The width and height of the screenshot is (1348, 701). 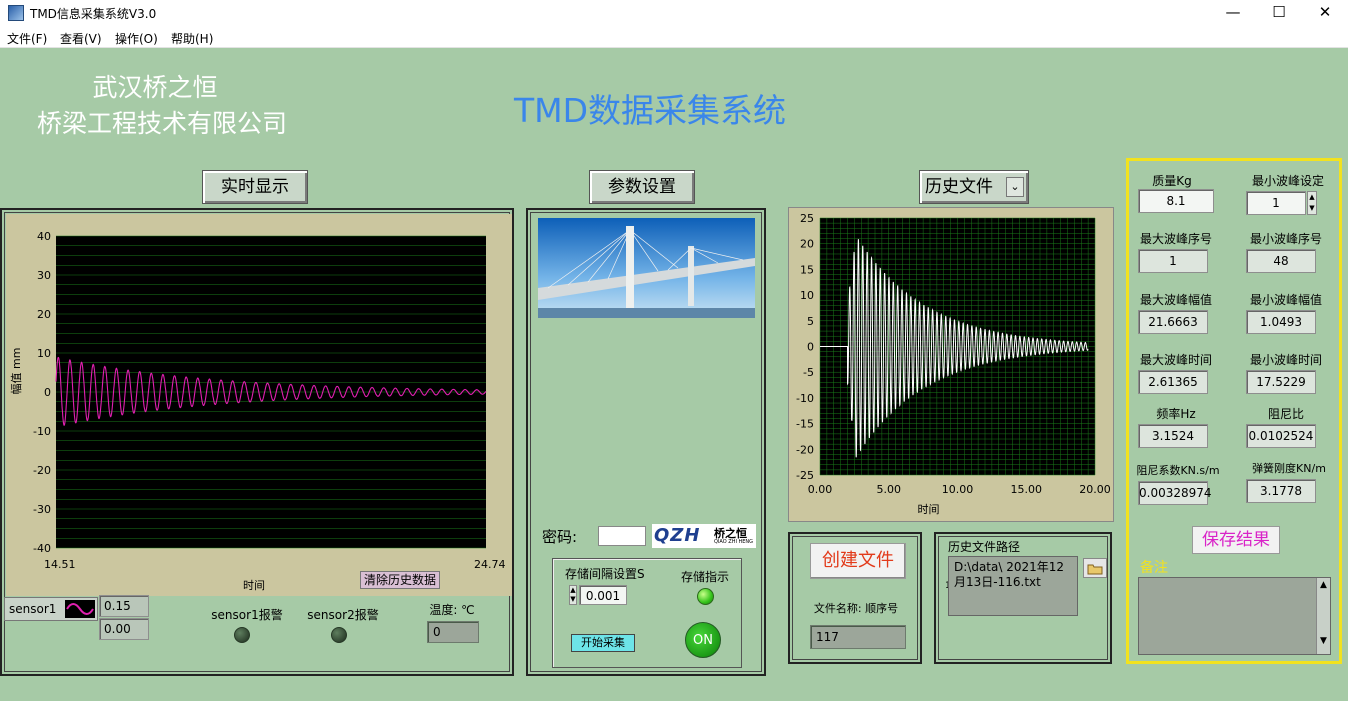 I want to click on on-toggle-button: ON, so click(x=703, y=640).